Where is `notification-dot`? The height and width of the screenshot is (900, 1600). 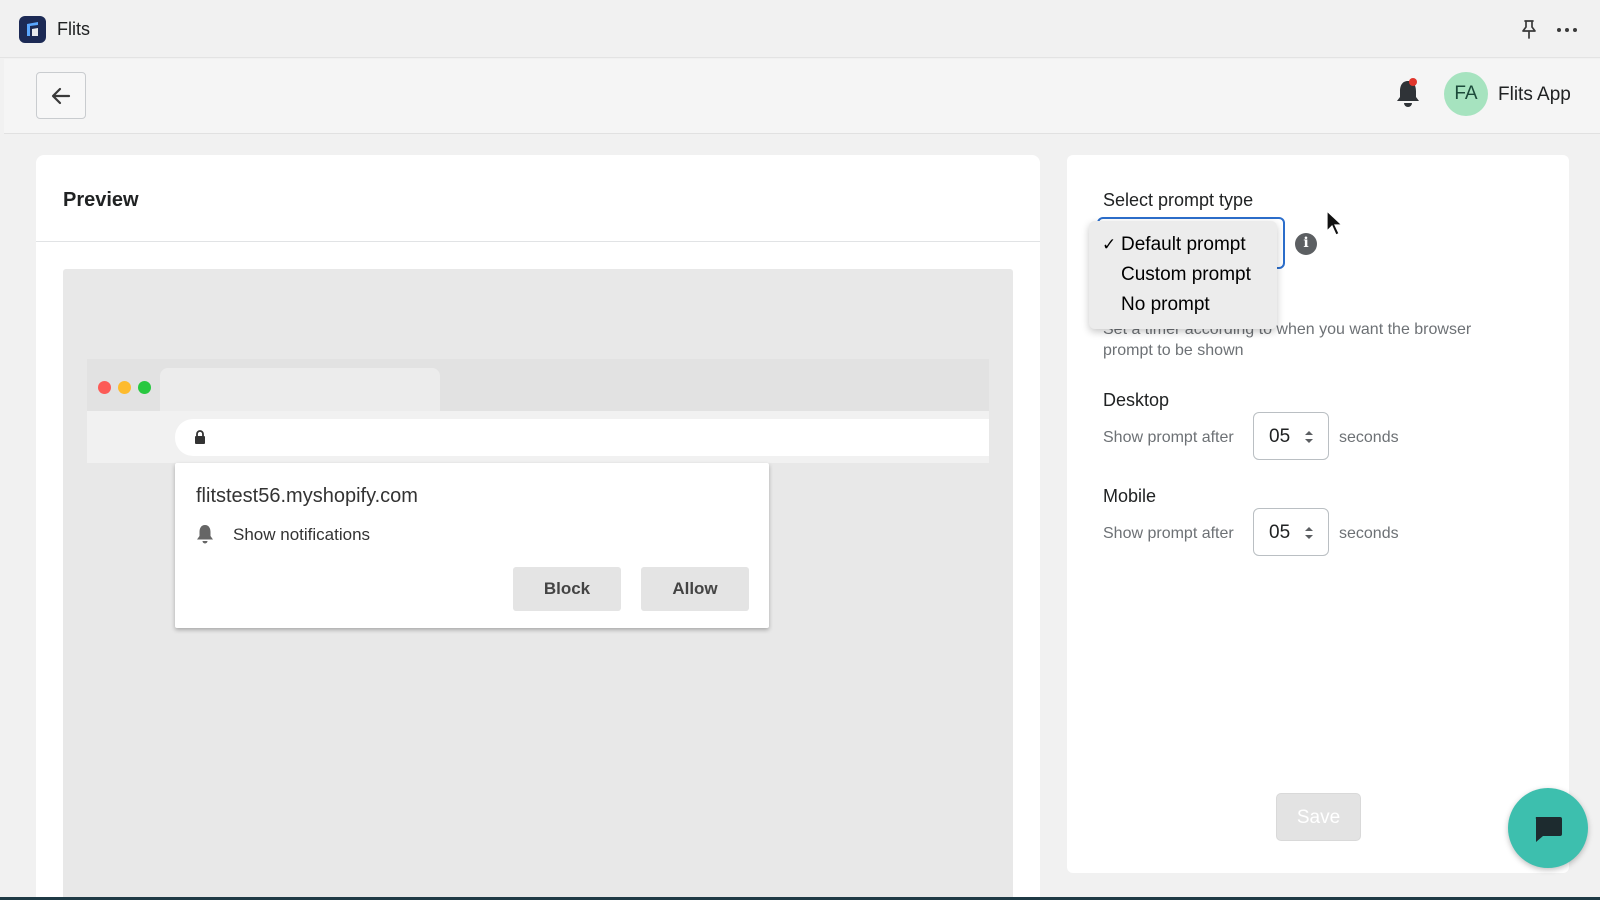 notification-dot is located at coordinates (1413, 82).